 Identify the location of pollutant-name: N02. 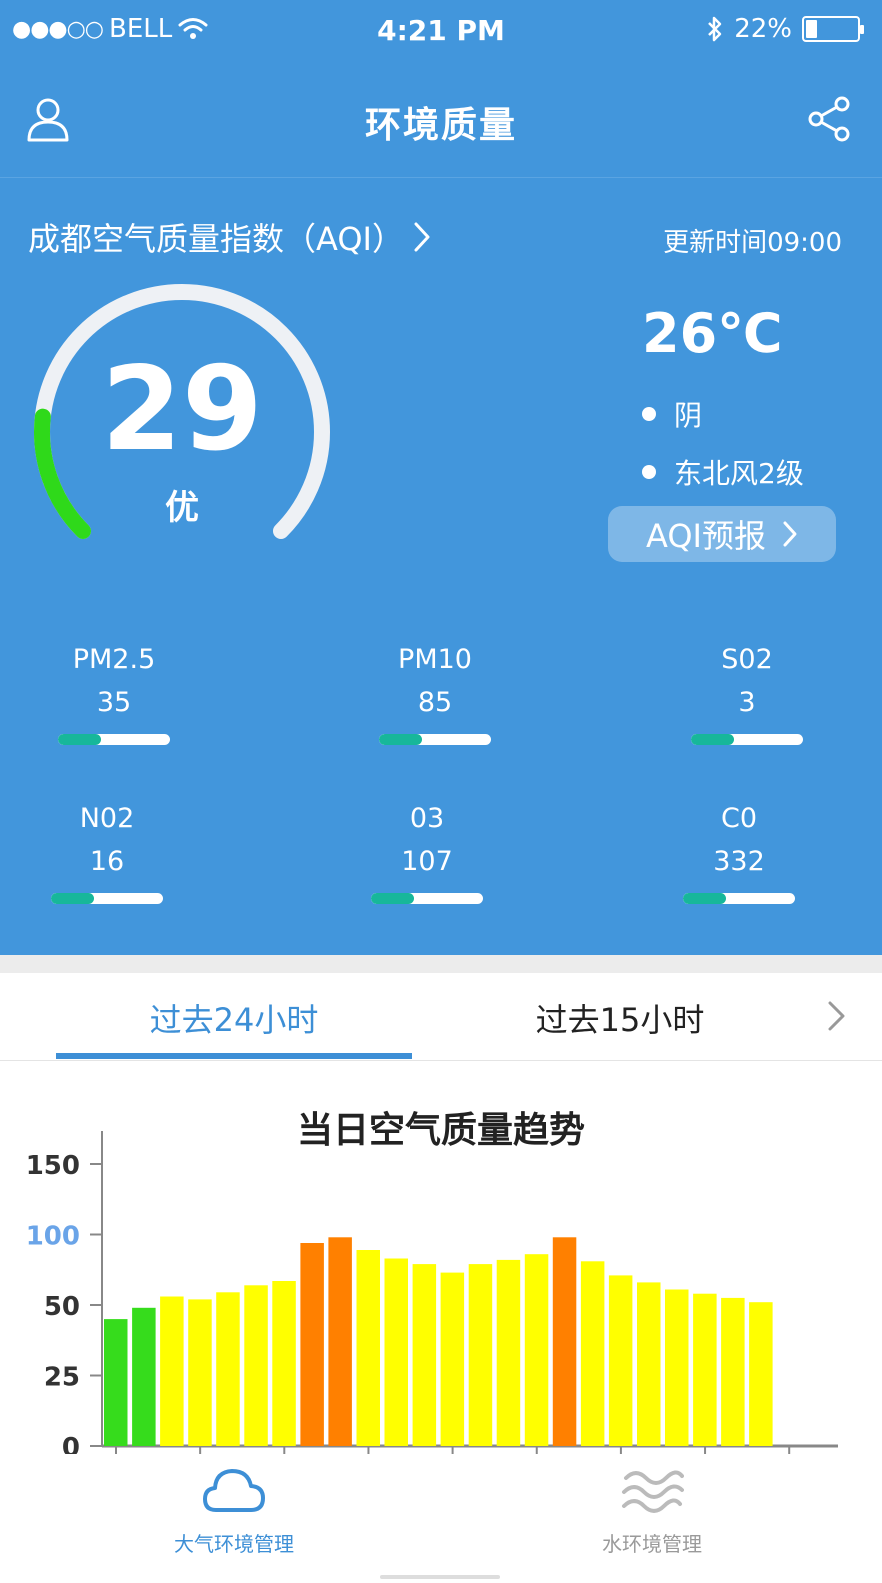
(107, 818).